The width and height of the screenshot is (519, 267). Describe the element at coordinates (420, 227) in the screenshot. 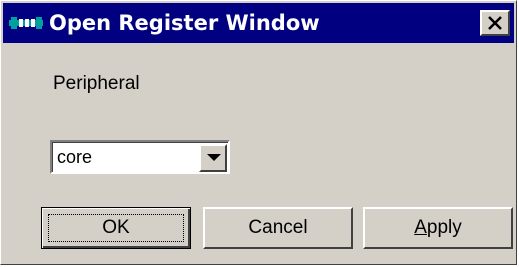

I see `apply-button-mnemonic: A` at that location.